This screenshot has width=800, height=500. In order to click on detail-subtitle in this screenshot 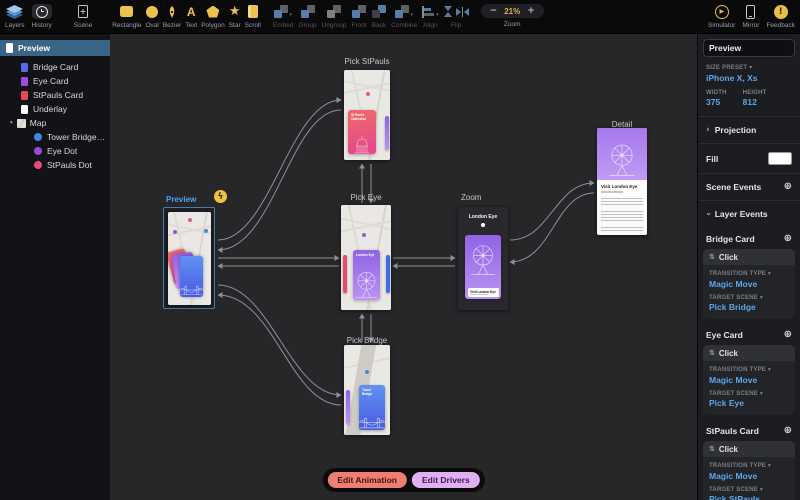, I will do `click(612, 192)`.